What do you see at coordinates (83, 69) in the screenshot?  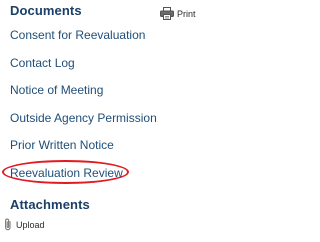 I see `doc-link-contact-log: Contact Log` at bounding box center [83, 69].